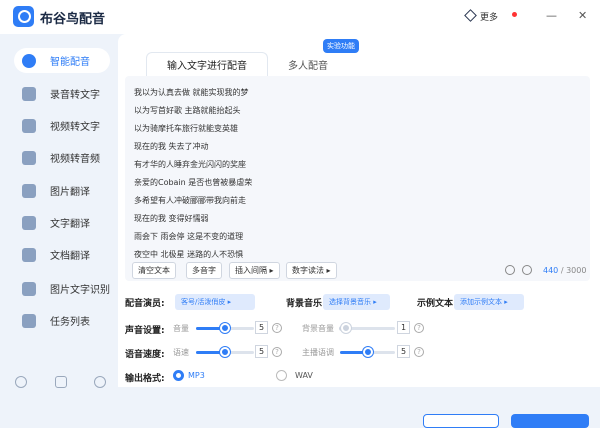 The height and width of the screenshot is (428, 600). Describe the element at coordinates (23, 16) in the screenshot. I see `app-logo-icon` at that location.